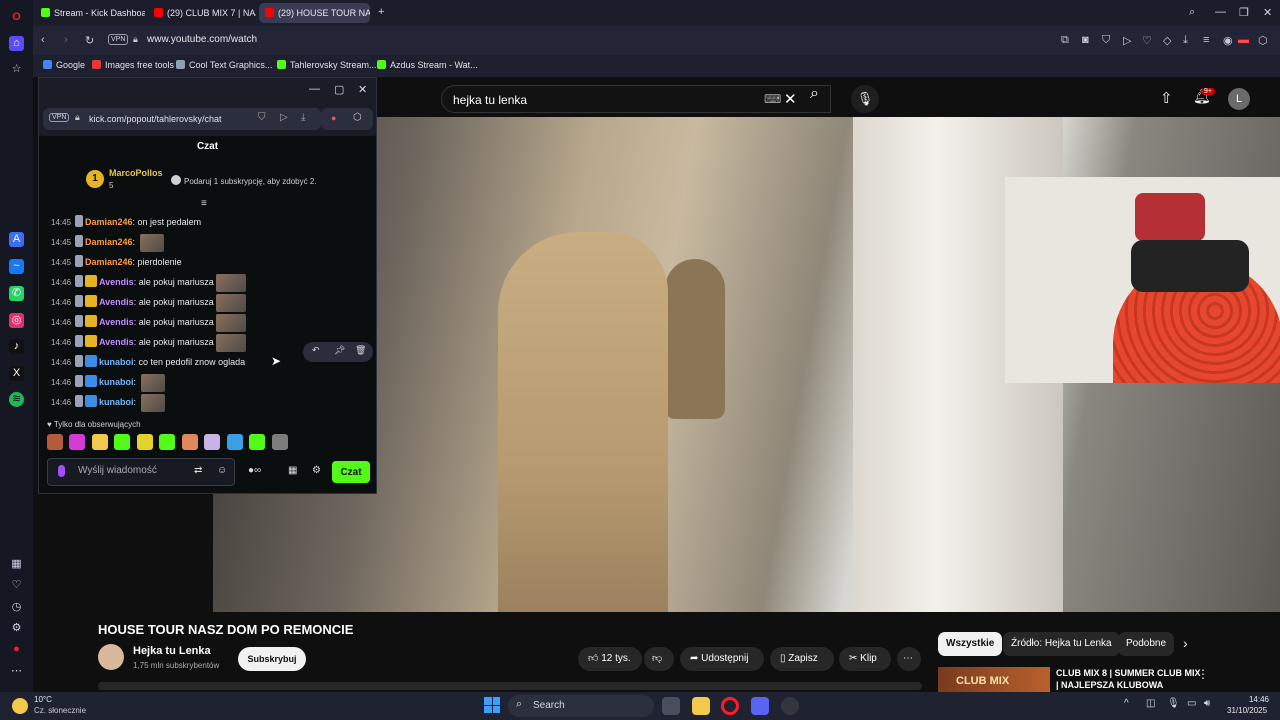 The image size is (1280, 720). What do you see at coordinates (16, 649) in the screenshot?
I see `extension-icon: ●` at bounding box center [16, 649].